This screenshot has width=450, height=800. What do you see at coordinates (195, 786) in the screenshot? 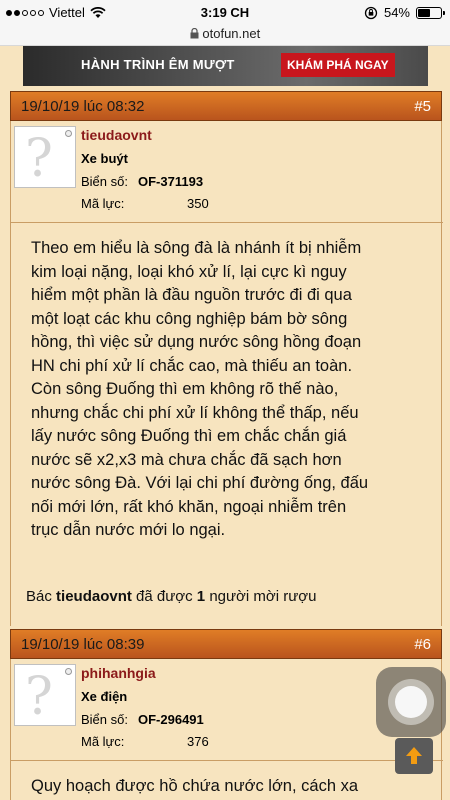
I see `message-line: Quy hoạch được hồ chứa nước lớn, cách xa` at bounding box center [195, 786].